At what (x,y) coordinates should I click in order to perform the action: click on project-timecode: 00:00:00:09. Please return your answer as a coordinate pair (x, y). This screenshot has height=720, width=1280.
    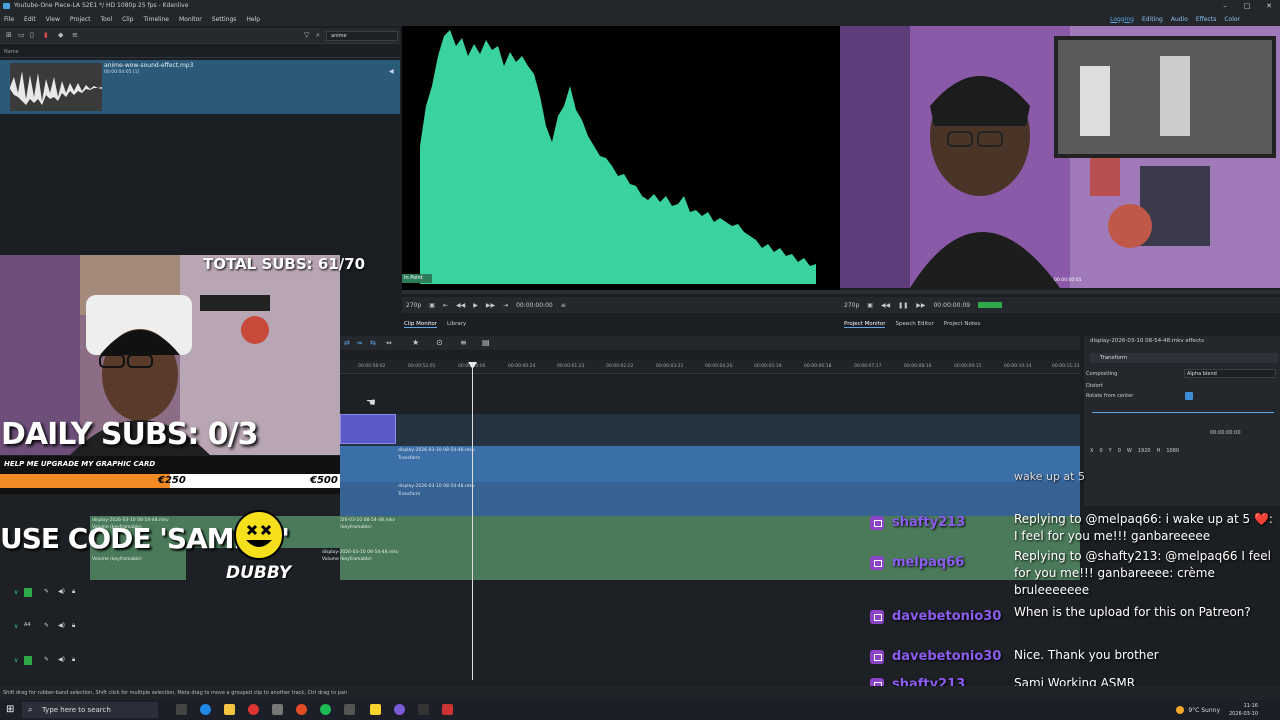
    Looking at the image, I should click on (951, 305).